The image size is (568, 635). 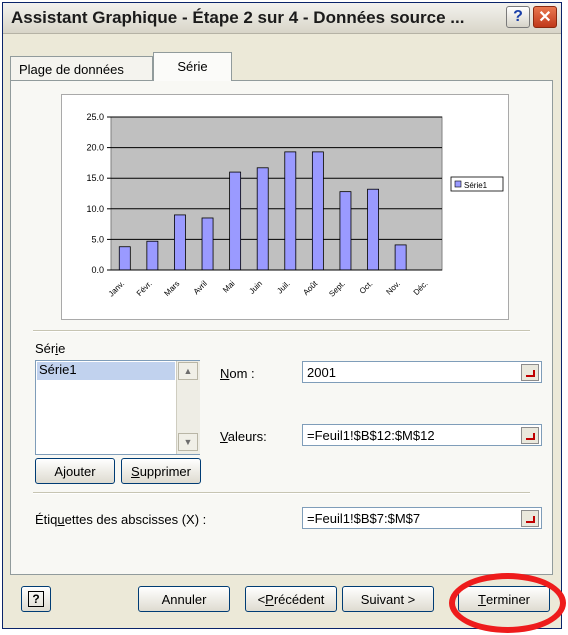 What do you see at coordinates (255, 287) in the screenshot?
I see `x-tick-label: Juin` at bounding box center [255, 287].